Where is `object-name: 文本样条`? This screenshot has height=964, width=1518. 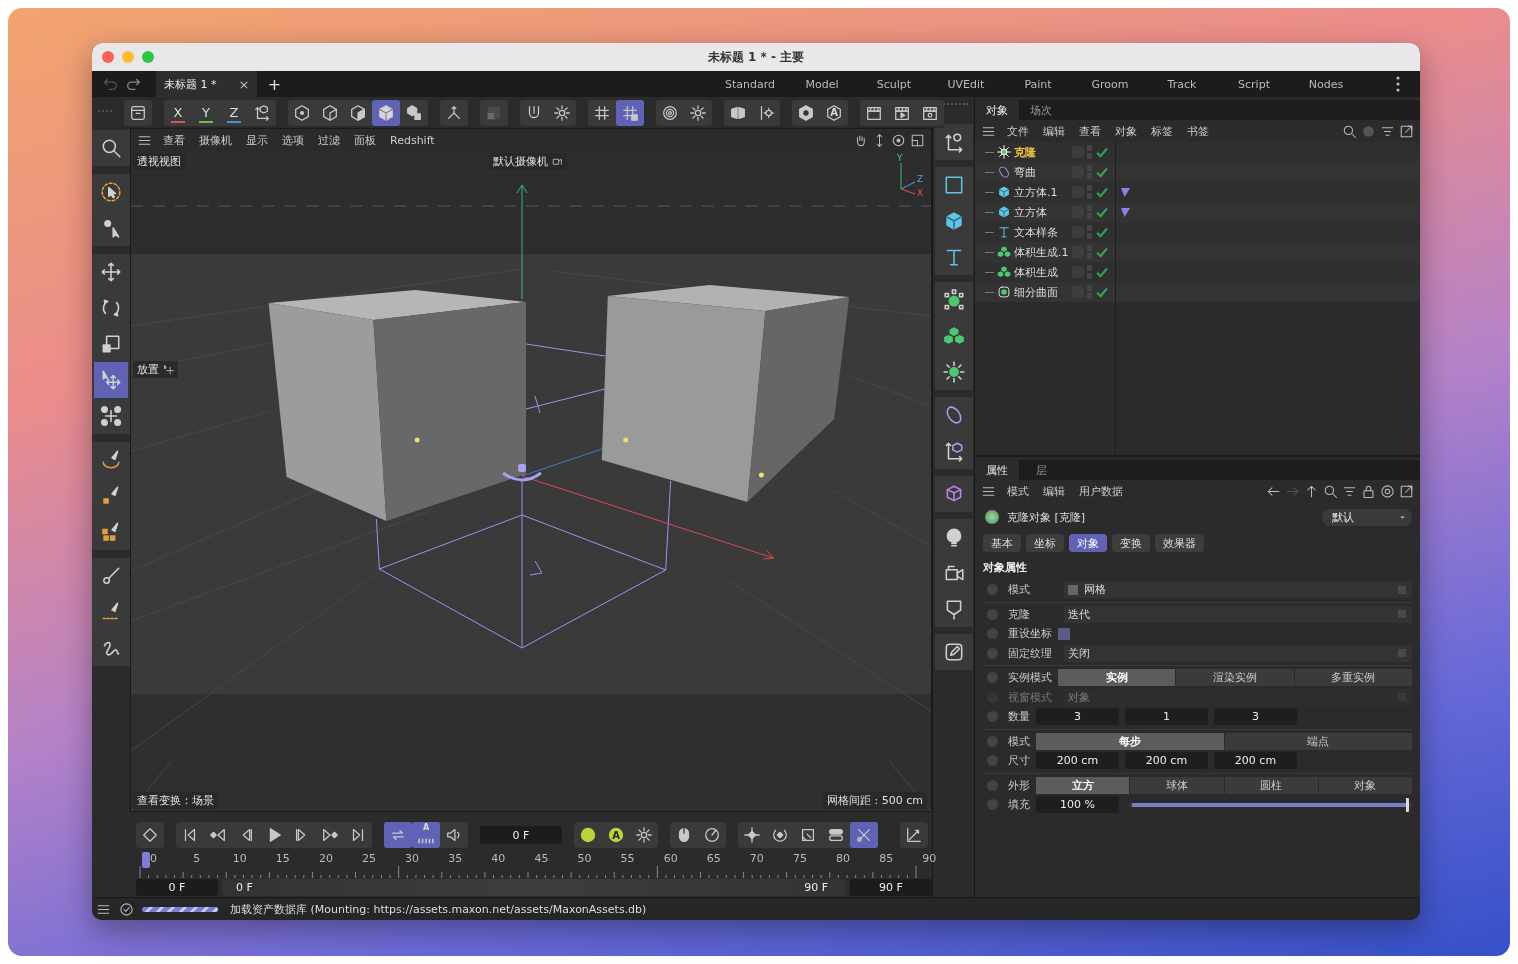
object-name: 文本样条 is located at coordinates (1041, 232).